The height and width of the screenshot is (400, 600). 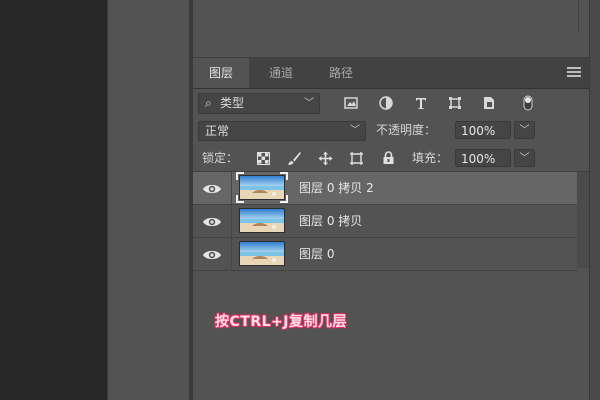 What do you see at coordinates (316, 254) in the screenshot?
I see `layer-name: 图层 0` at bounding box center [316, 254].